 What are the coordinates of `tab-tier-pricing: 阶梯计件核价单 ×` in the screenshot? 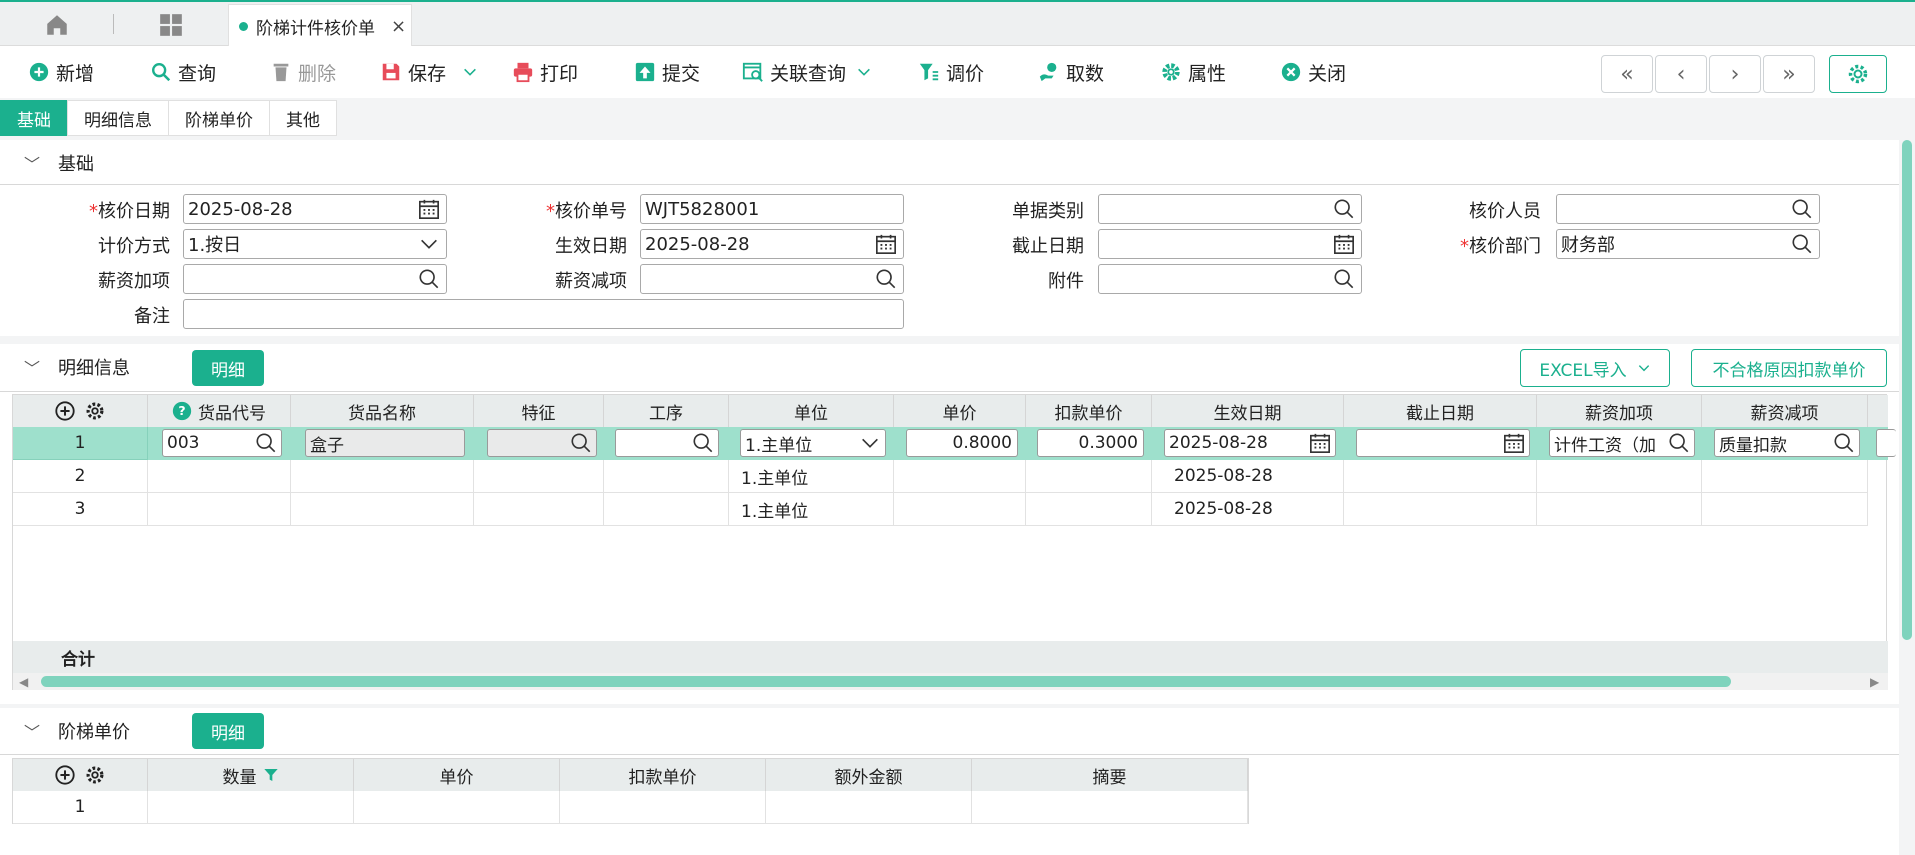 It's located at (320, 26).